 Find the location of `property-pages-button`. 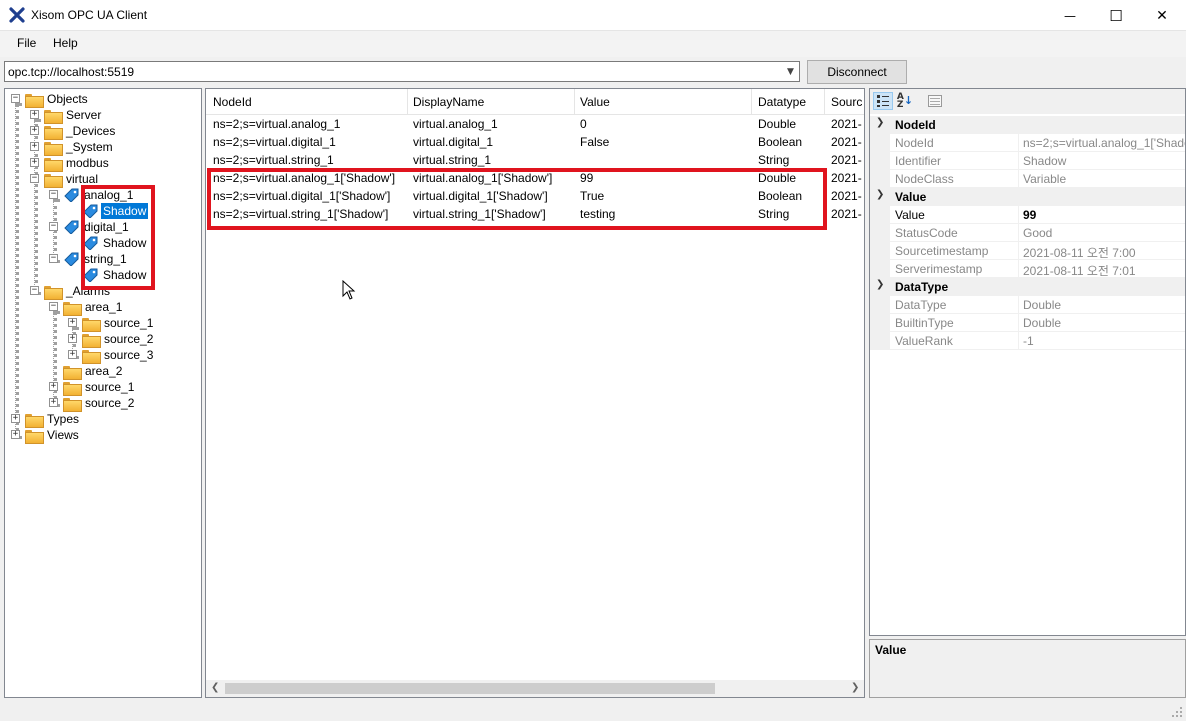

property-pages-button is located at coordinates (935, 101).